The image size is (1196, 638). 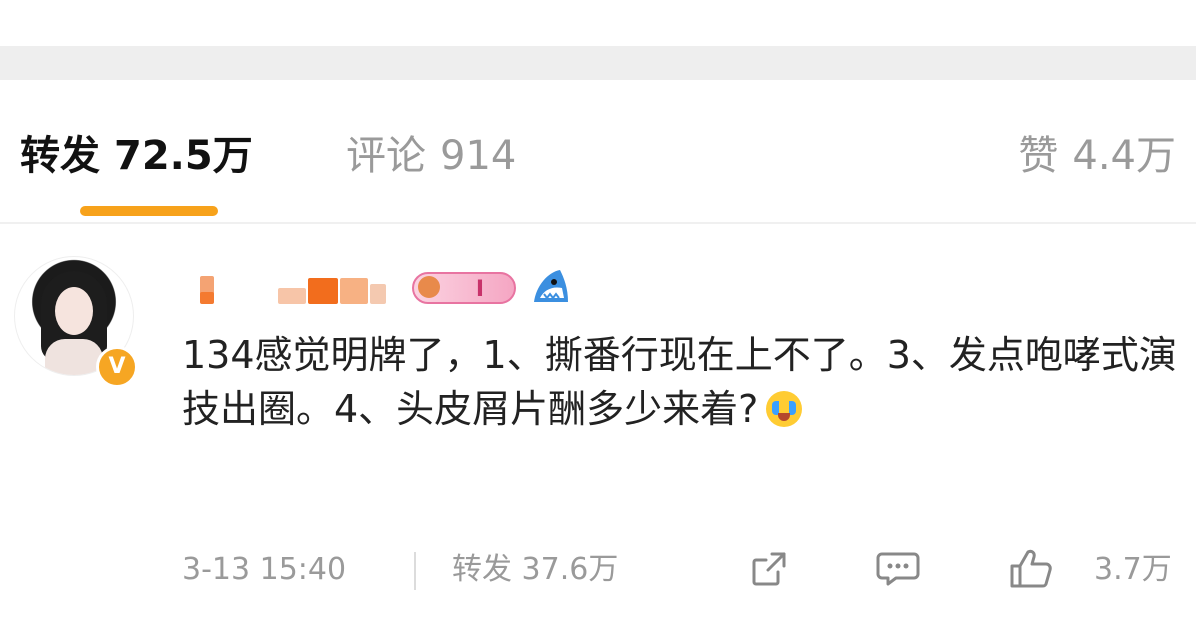 What do you see at coordinates (682, 570) in the screenshot?
I see `comment-meta-bar: 3-13 15:40 转发 37.6万 3.7万` at bounding box center [682, 570].